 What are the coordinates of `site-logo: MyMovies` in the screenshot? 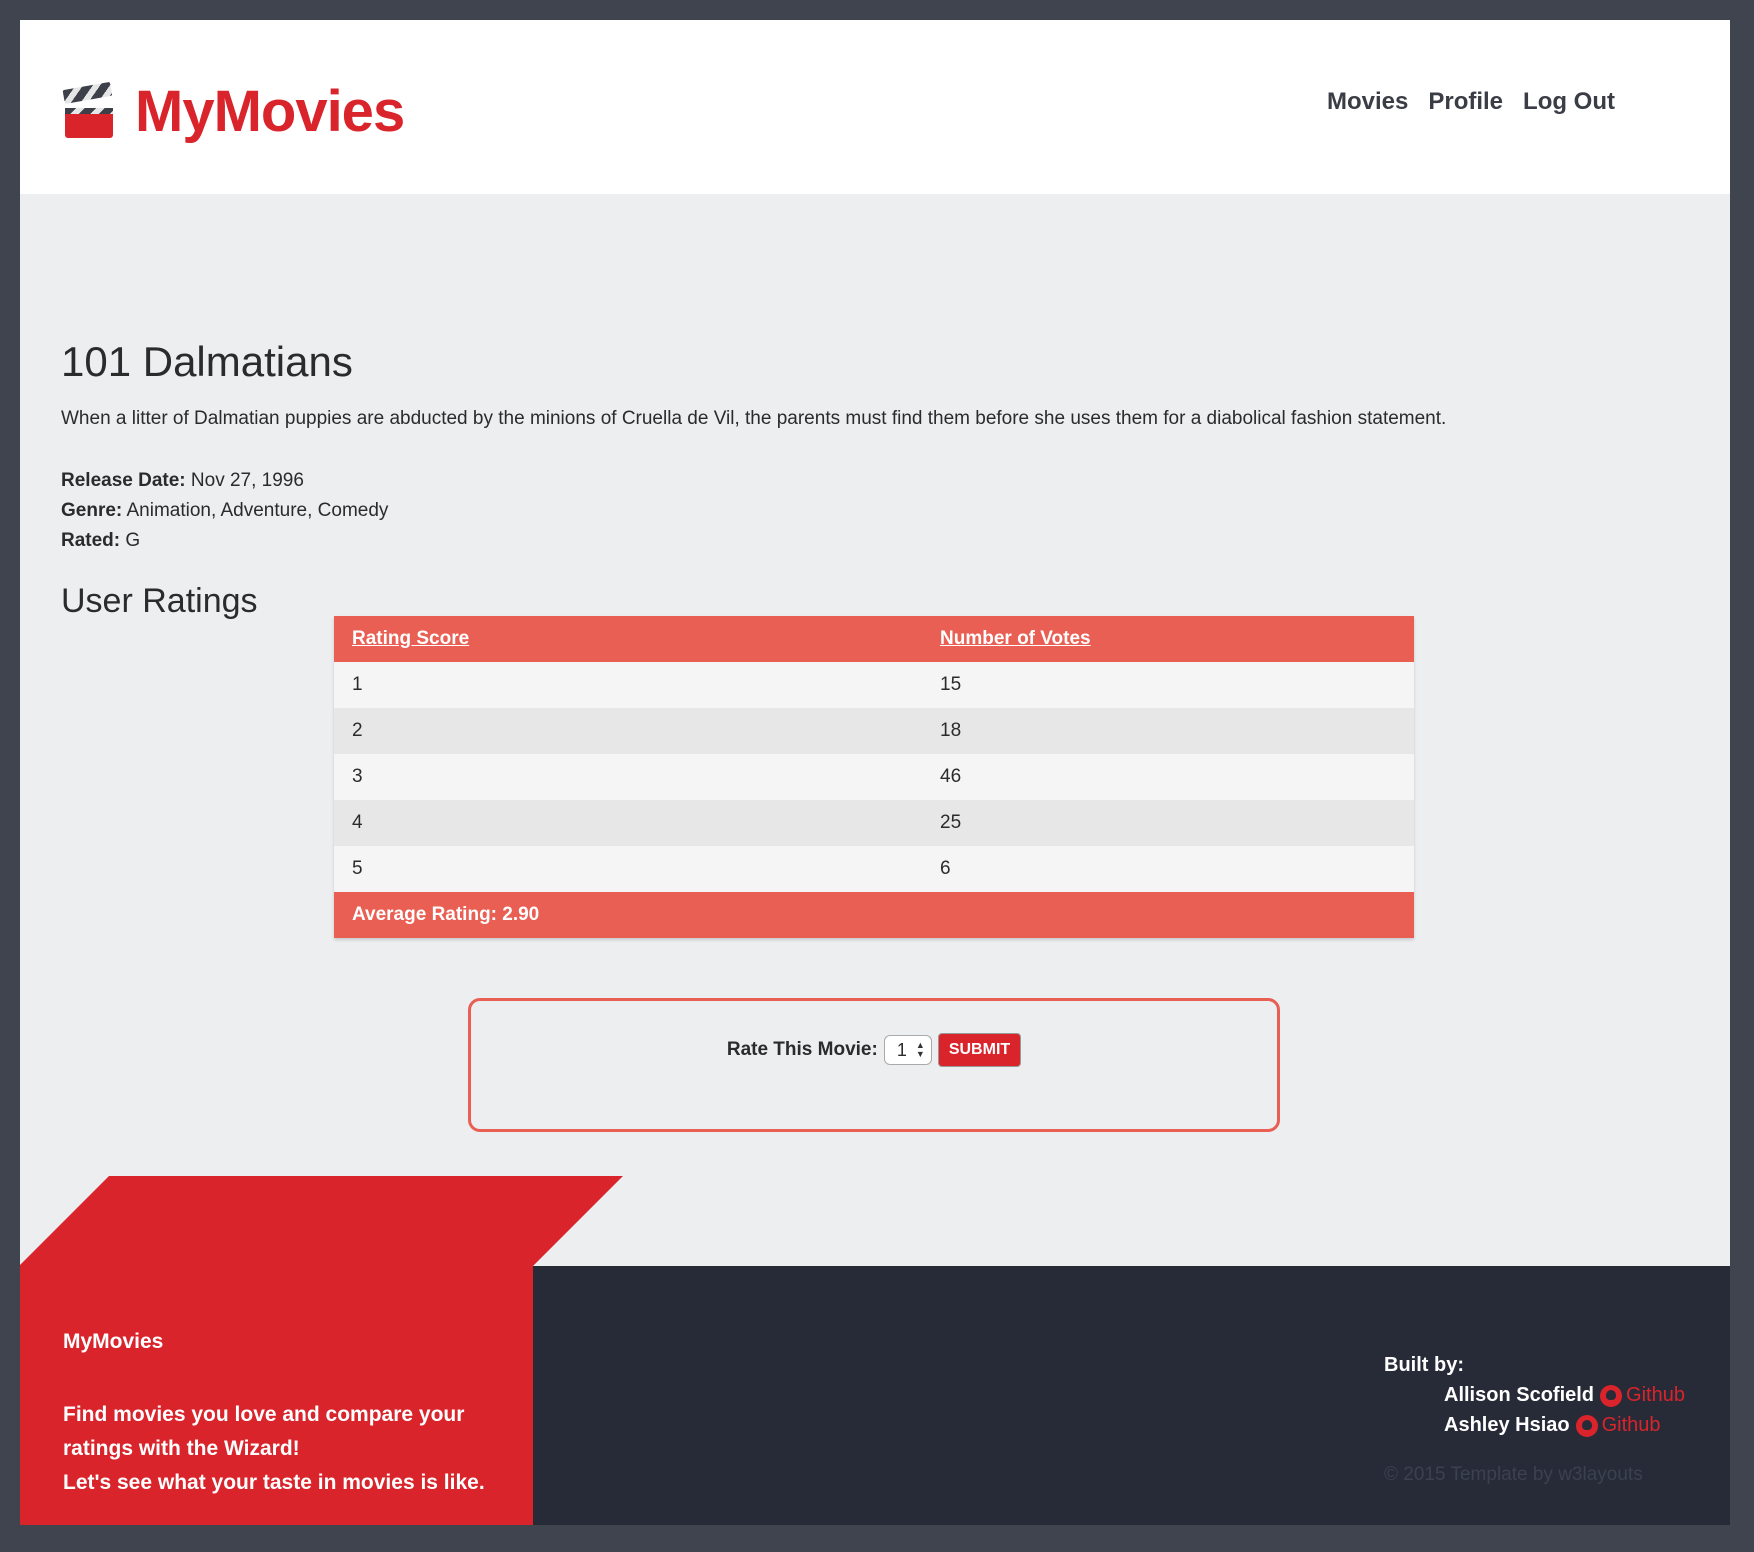 It's located at (233, 111).